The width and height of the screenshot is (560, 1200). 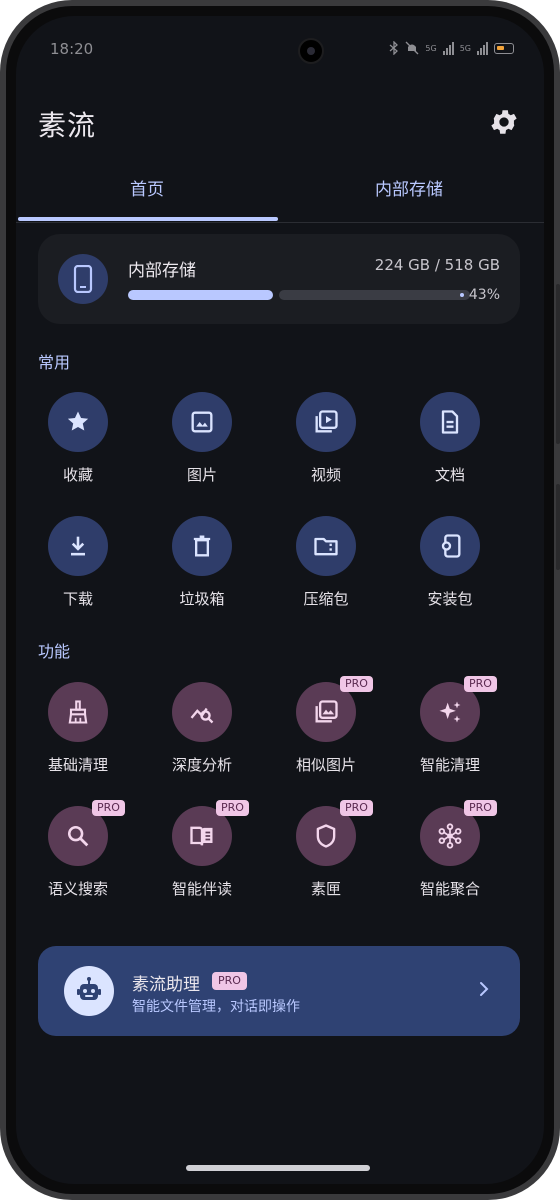 I want to click on apk-icon, so click(x=450, y=546).